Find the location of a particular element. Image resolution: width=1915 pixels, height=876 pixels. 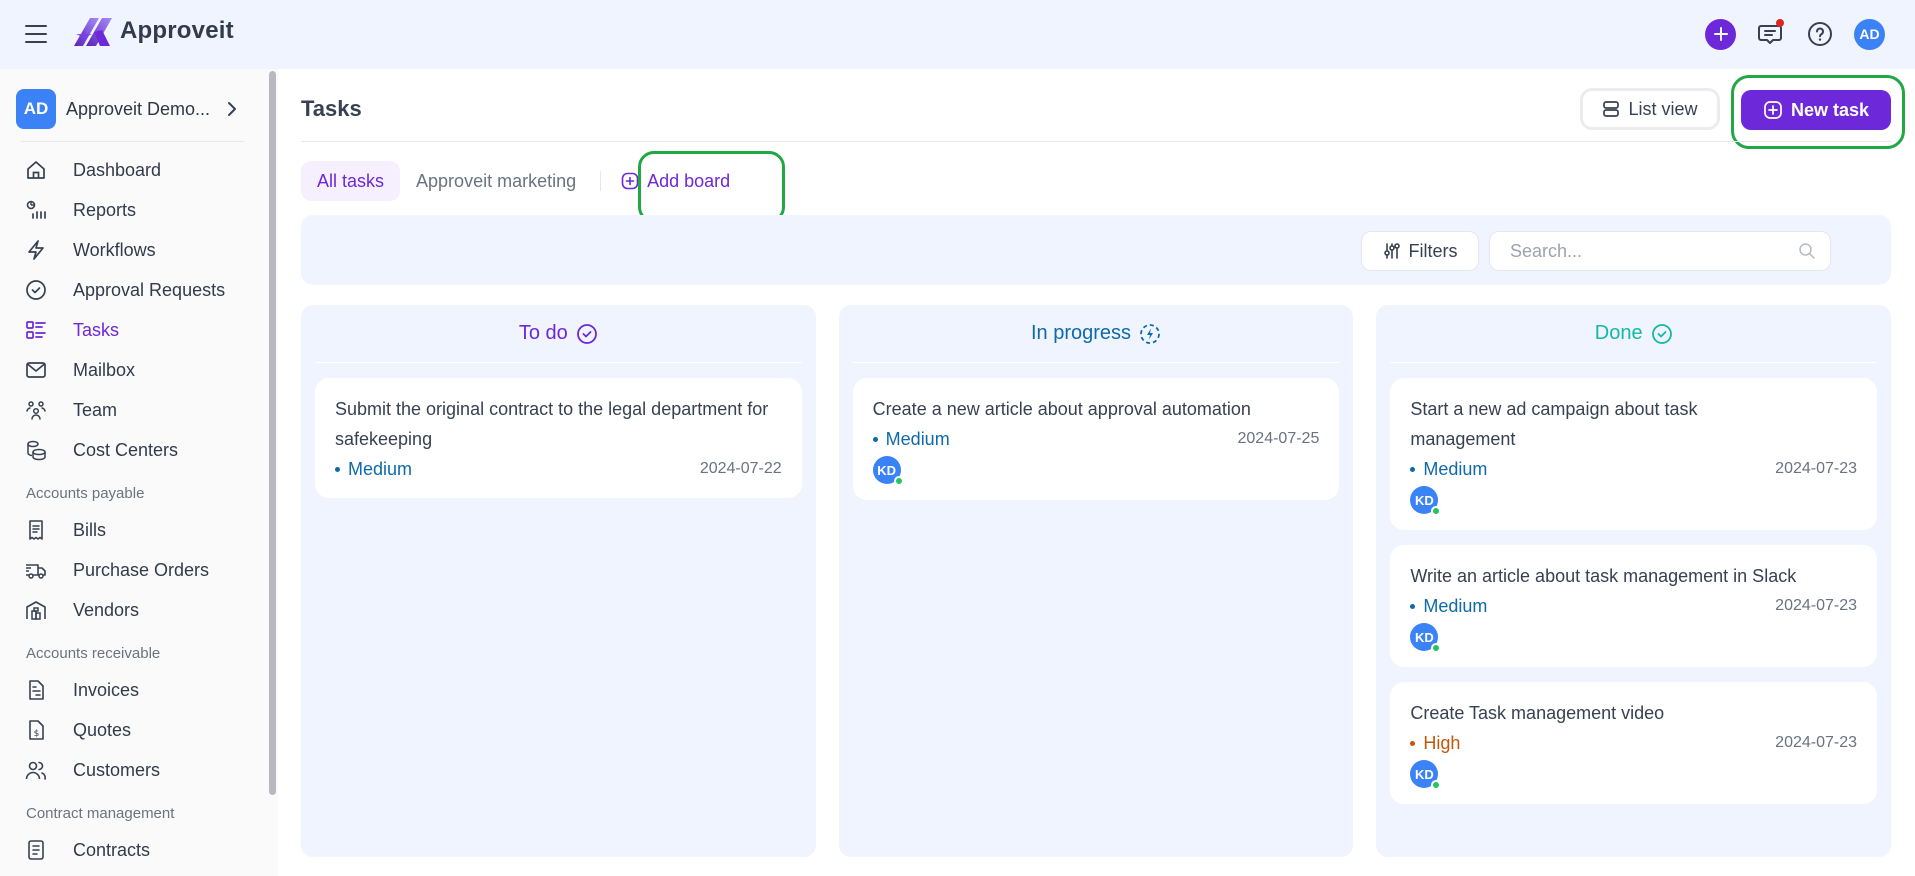

org-avatar: AD is located at coordinates (36, 109).